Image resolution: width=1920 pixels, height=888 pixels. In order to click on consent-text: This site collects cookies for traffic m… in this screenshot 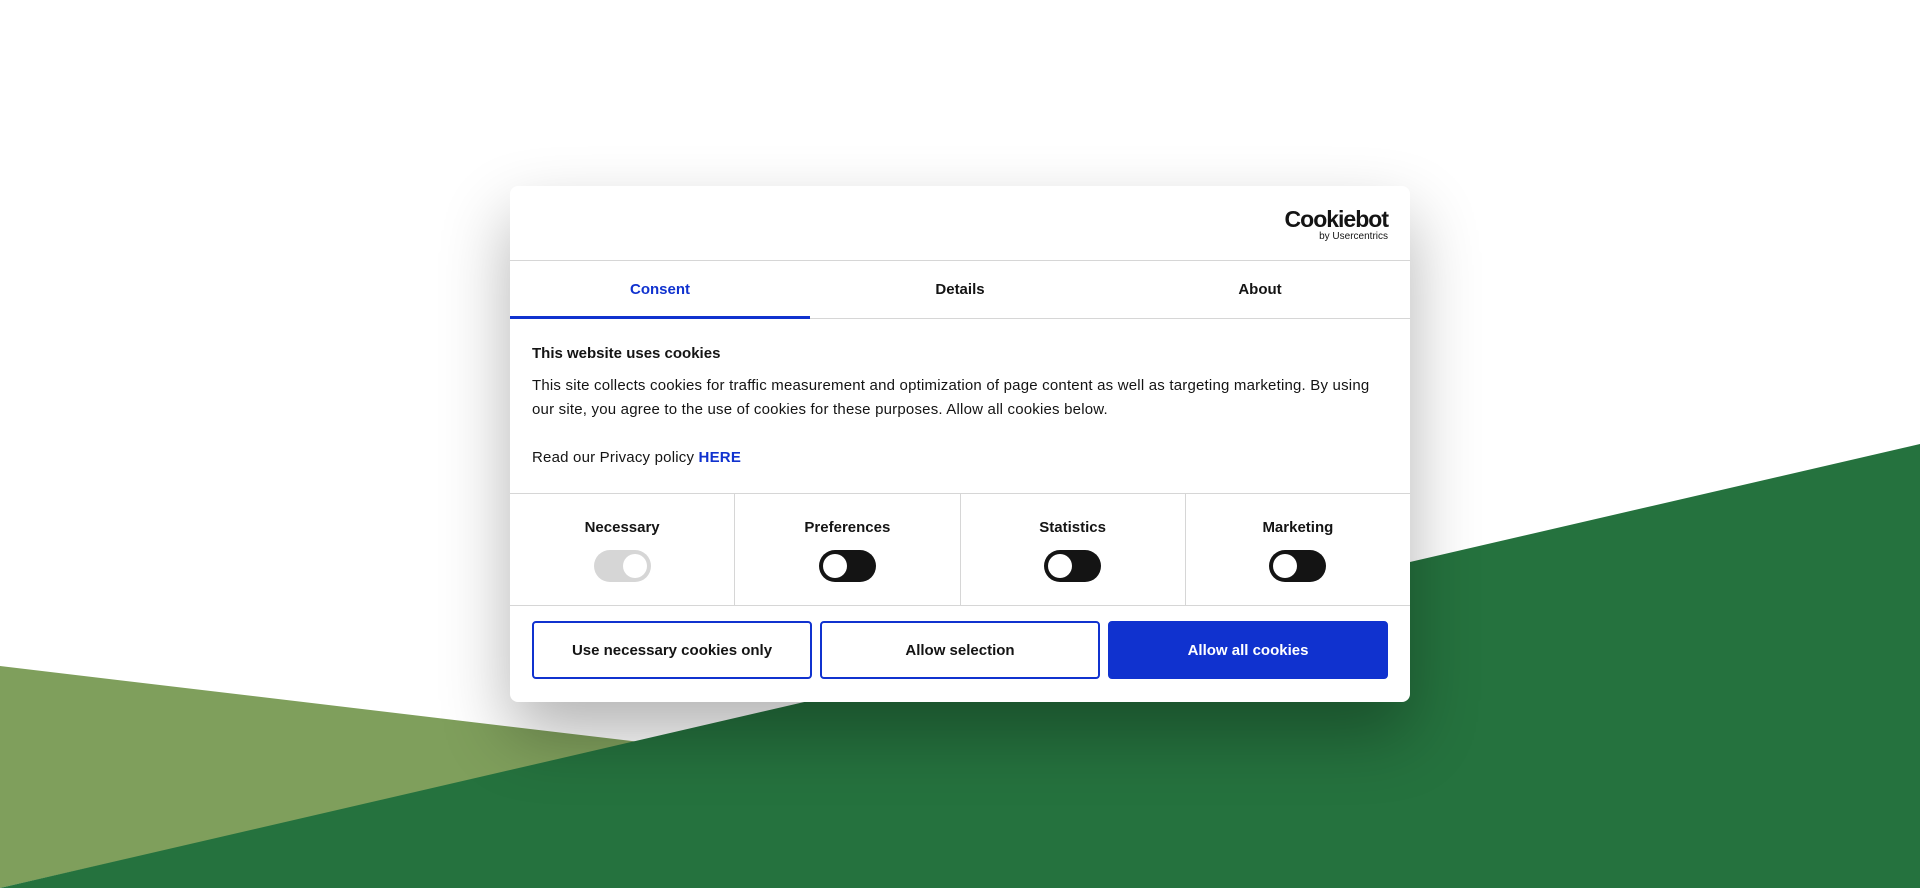, I will do `click(951, 397)`.